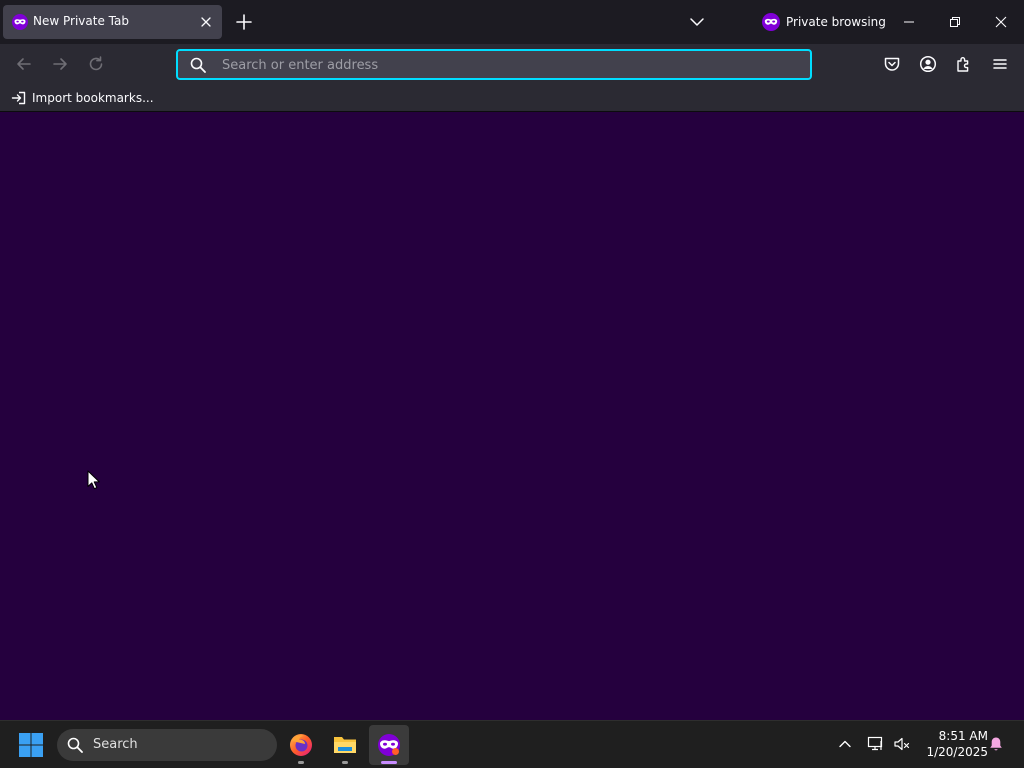  Describe the element at coordinates (115, 744) in the screenshot. I see `taskbar-search-label: Search` at that location.